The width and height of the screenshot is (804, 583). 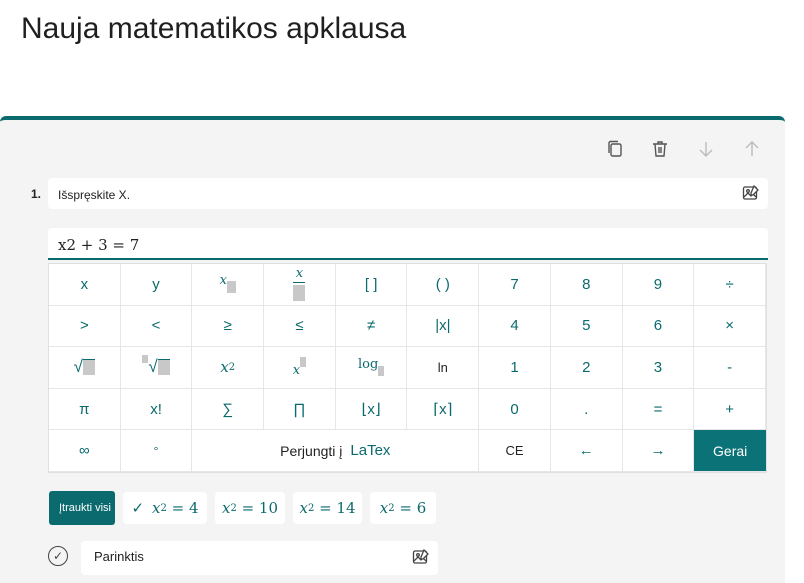 I want to click on insert-all-button: Įtraukti visi, so click(x=82, y=508).